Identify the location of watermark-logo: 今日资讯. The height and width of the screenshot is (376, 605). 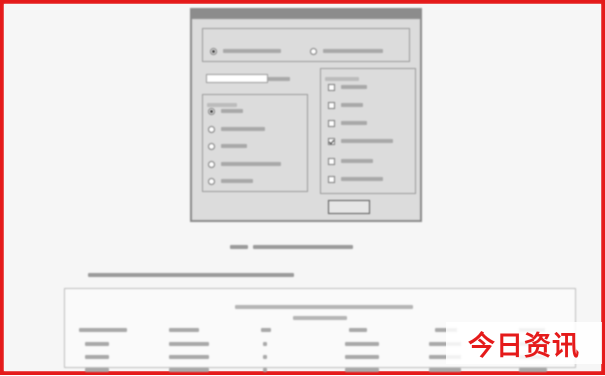
(524, 343).